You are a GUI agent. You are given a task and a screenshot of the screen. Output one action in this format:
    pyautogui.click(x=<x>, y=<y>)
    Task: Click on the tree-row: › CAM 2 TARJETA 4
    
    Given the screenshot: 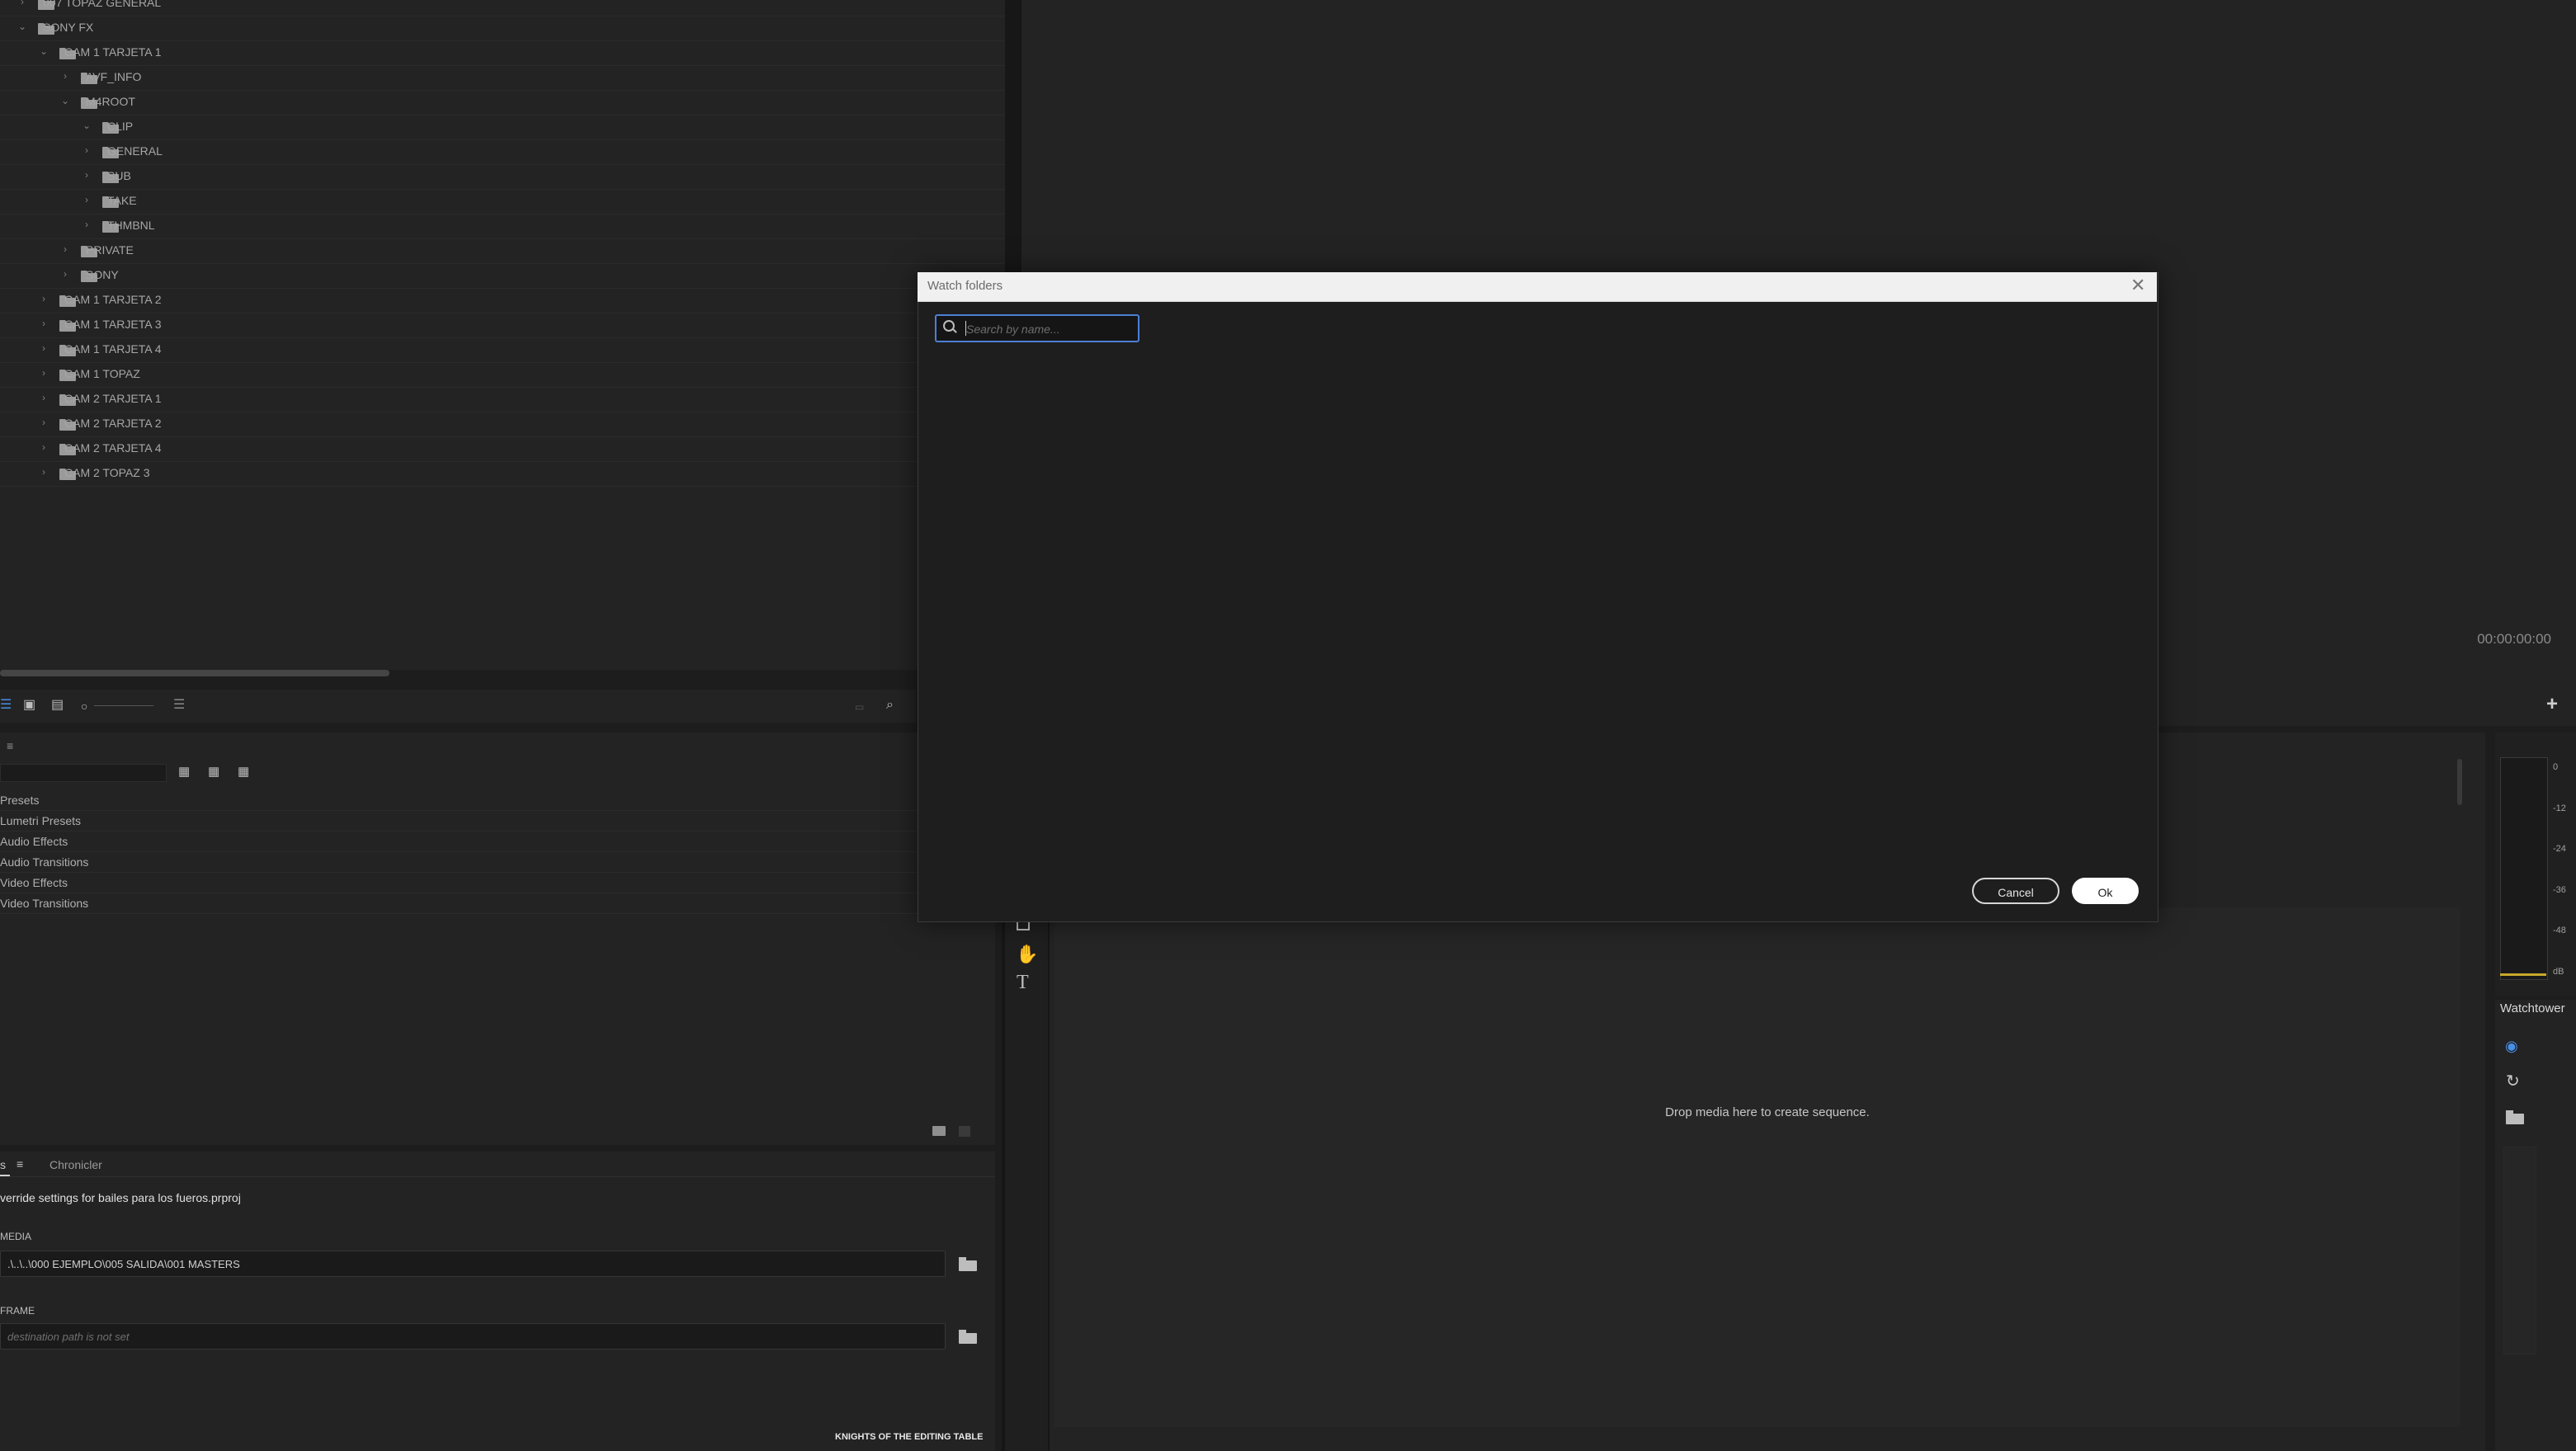 What is the action you would take?
    pyautogui.click(x=502, y=450)
    